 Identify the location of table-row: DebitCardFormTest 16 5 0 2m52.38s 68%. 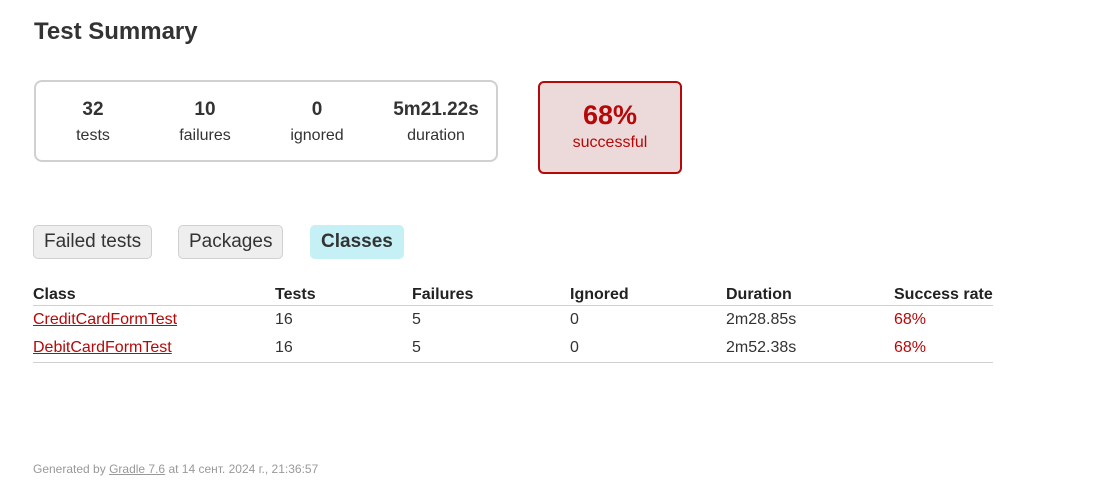
(513, 348).